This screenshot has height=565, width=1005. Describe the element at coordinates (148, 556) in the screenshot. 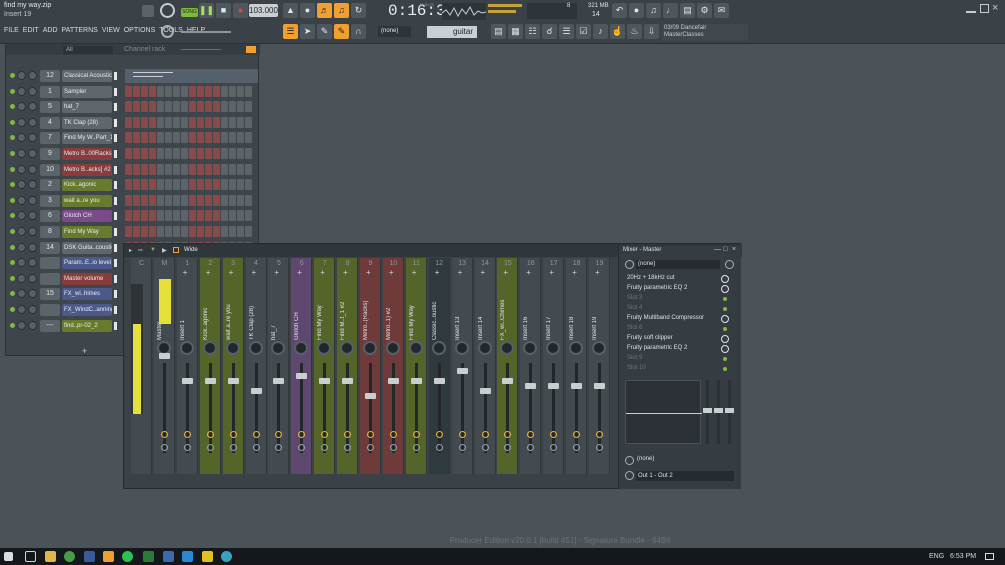

I see `excel-icon` at that location.